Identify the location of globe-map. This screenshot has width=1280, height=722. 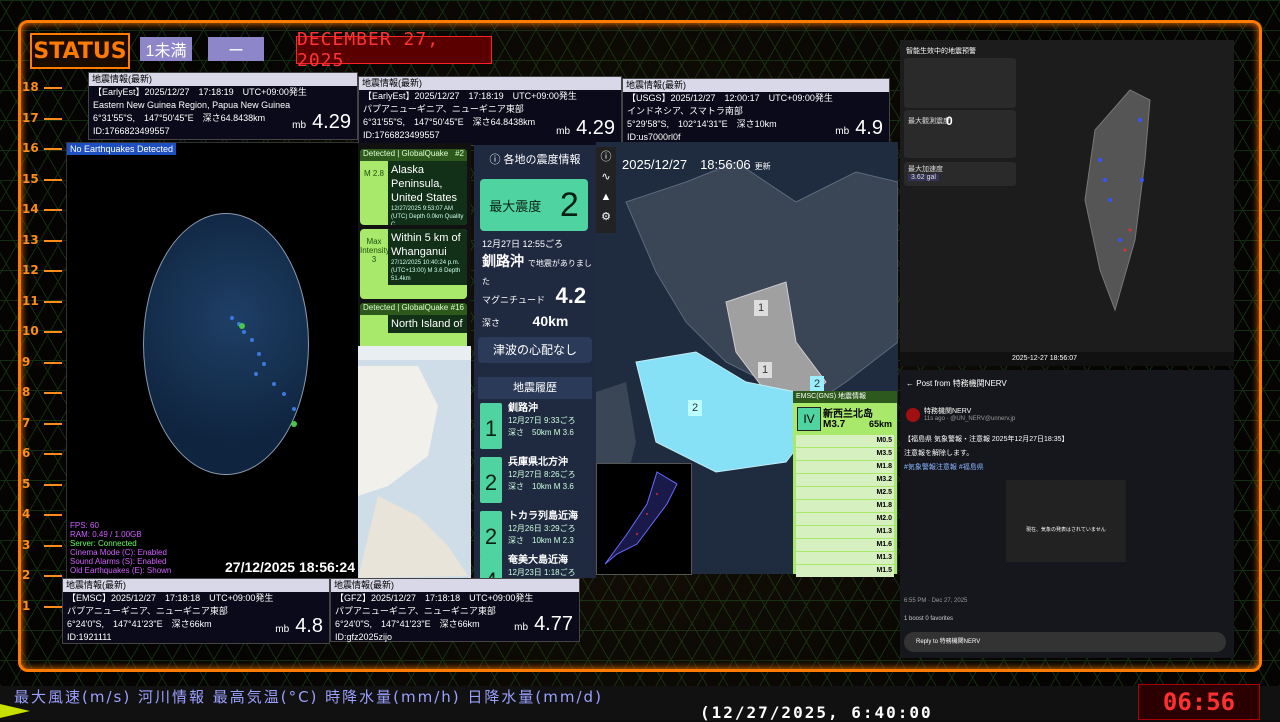
(226, 344).